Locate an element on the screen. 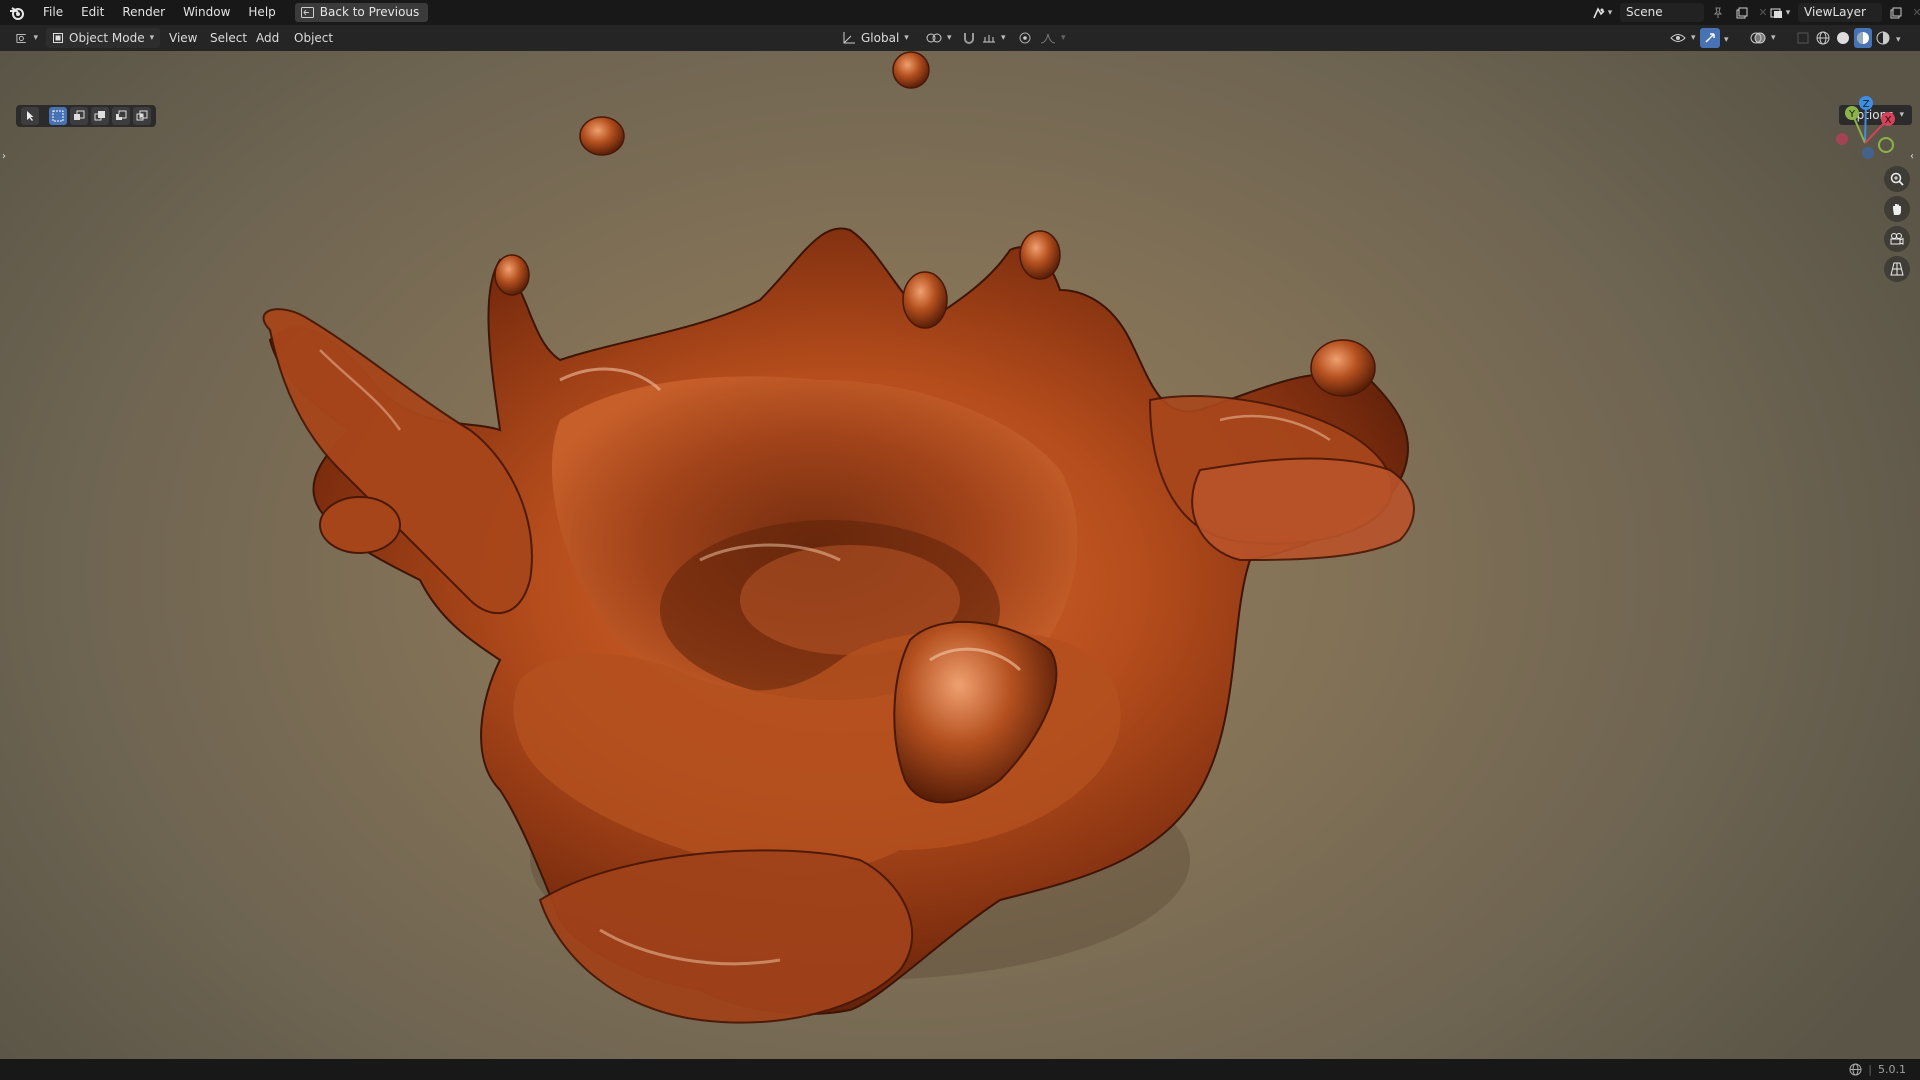 The image size is (1920, 1080). menu-window: Window is located at coordinates (206, 12).